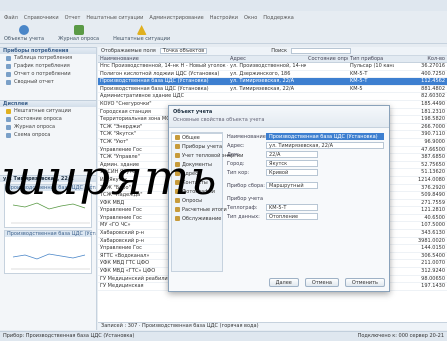 This screenshot has width=447, height=341. I want to click on table-cell: 376.2920, so click(433, 187).